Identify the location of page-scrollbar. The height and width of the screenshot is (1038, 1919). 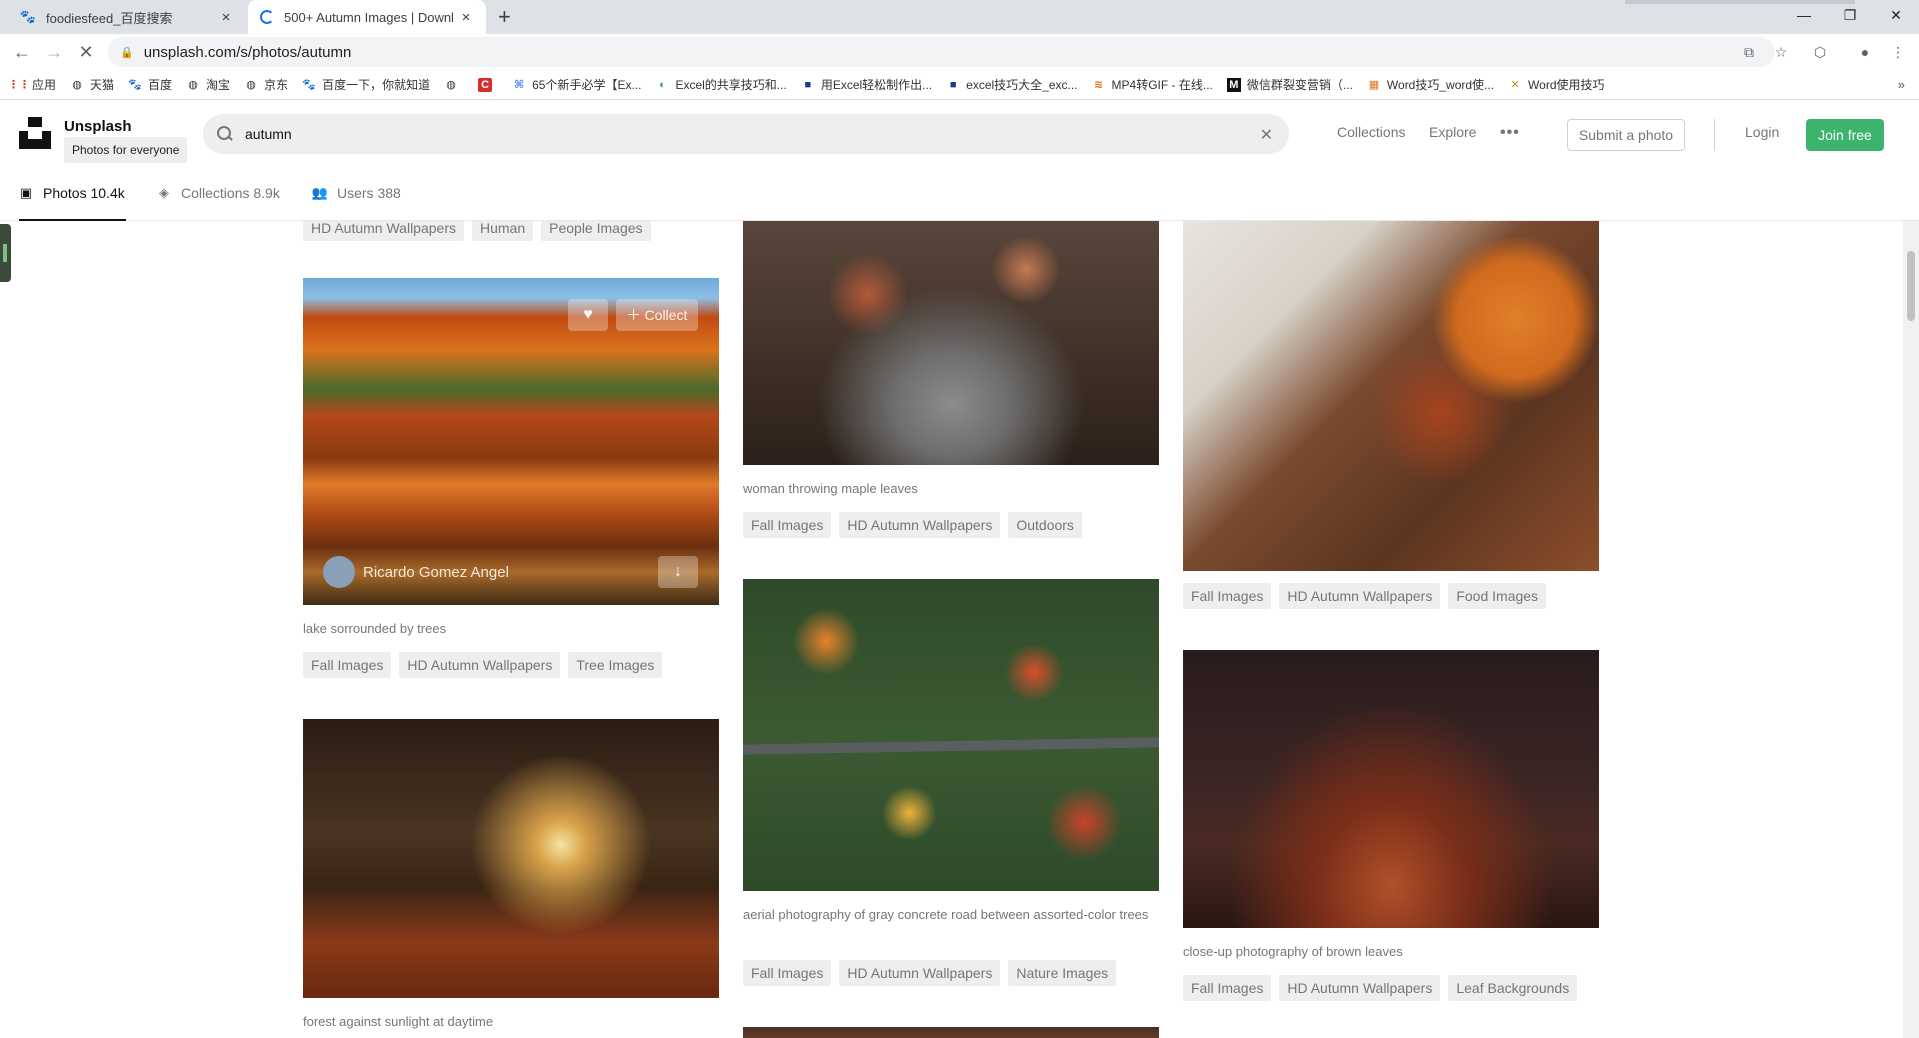
(1911, 629).